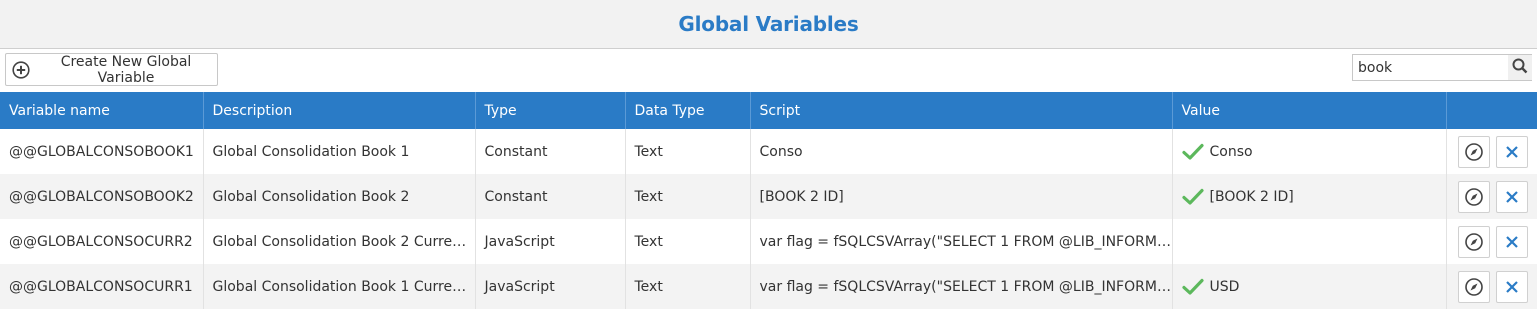 The width and height of the screenshot is (1537, 315). Describe the element at coordinates (1251, 196) in the screenshot. I see `value-text: [BOOK 2 ID]` at that location.